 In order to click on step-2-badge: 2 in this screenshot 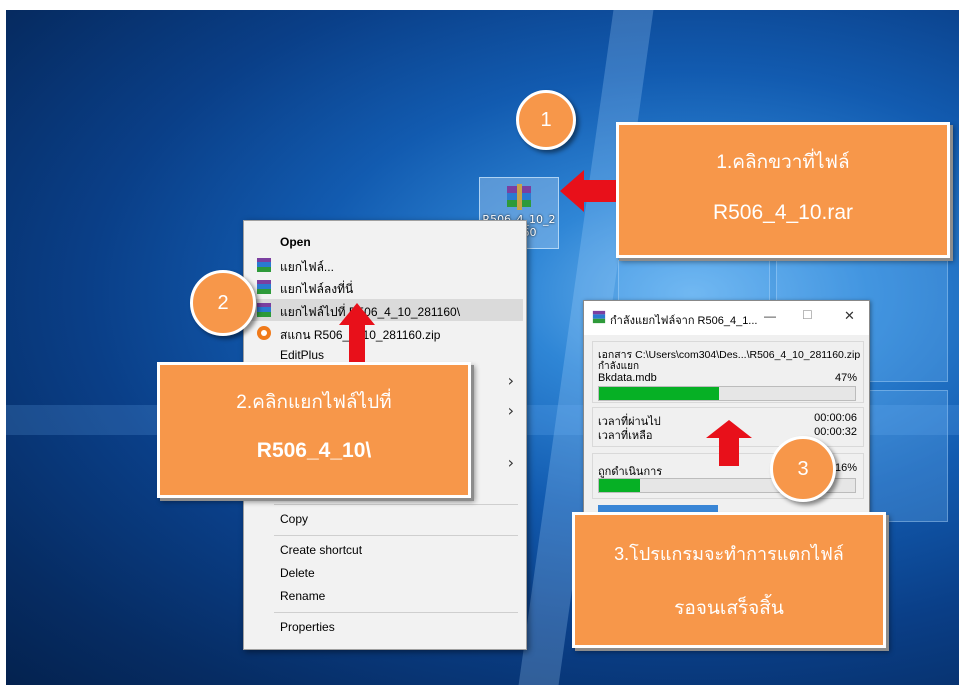, I will do `click(223, 303)`.